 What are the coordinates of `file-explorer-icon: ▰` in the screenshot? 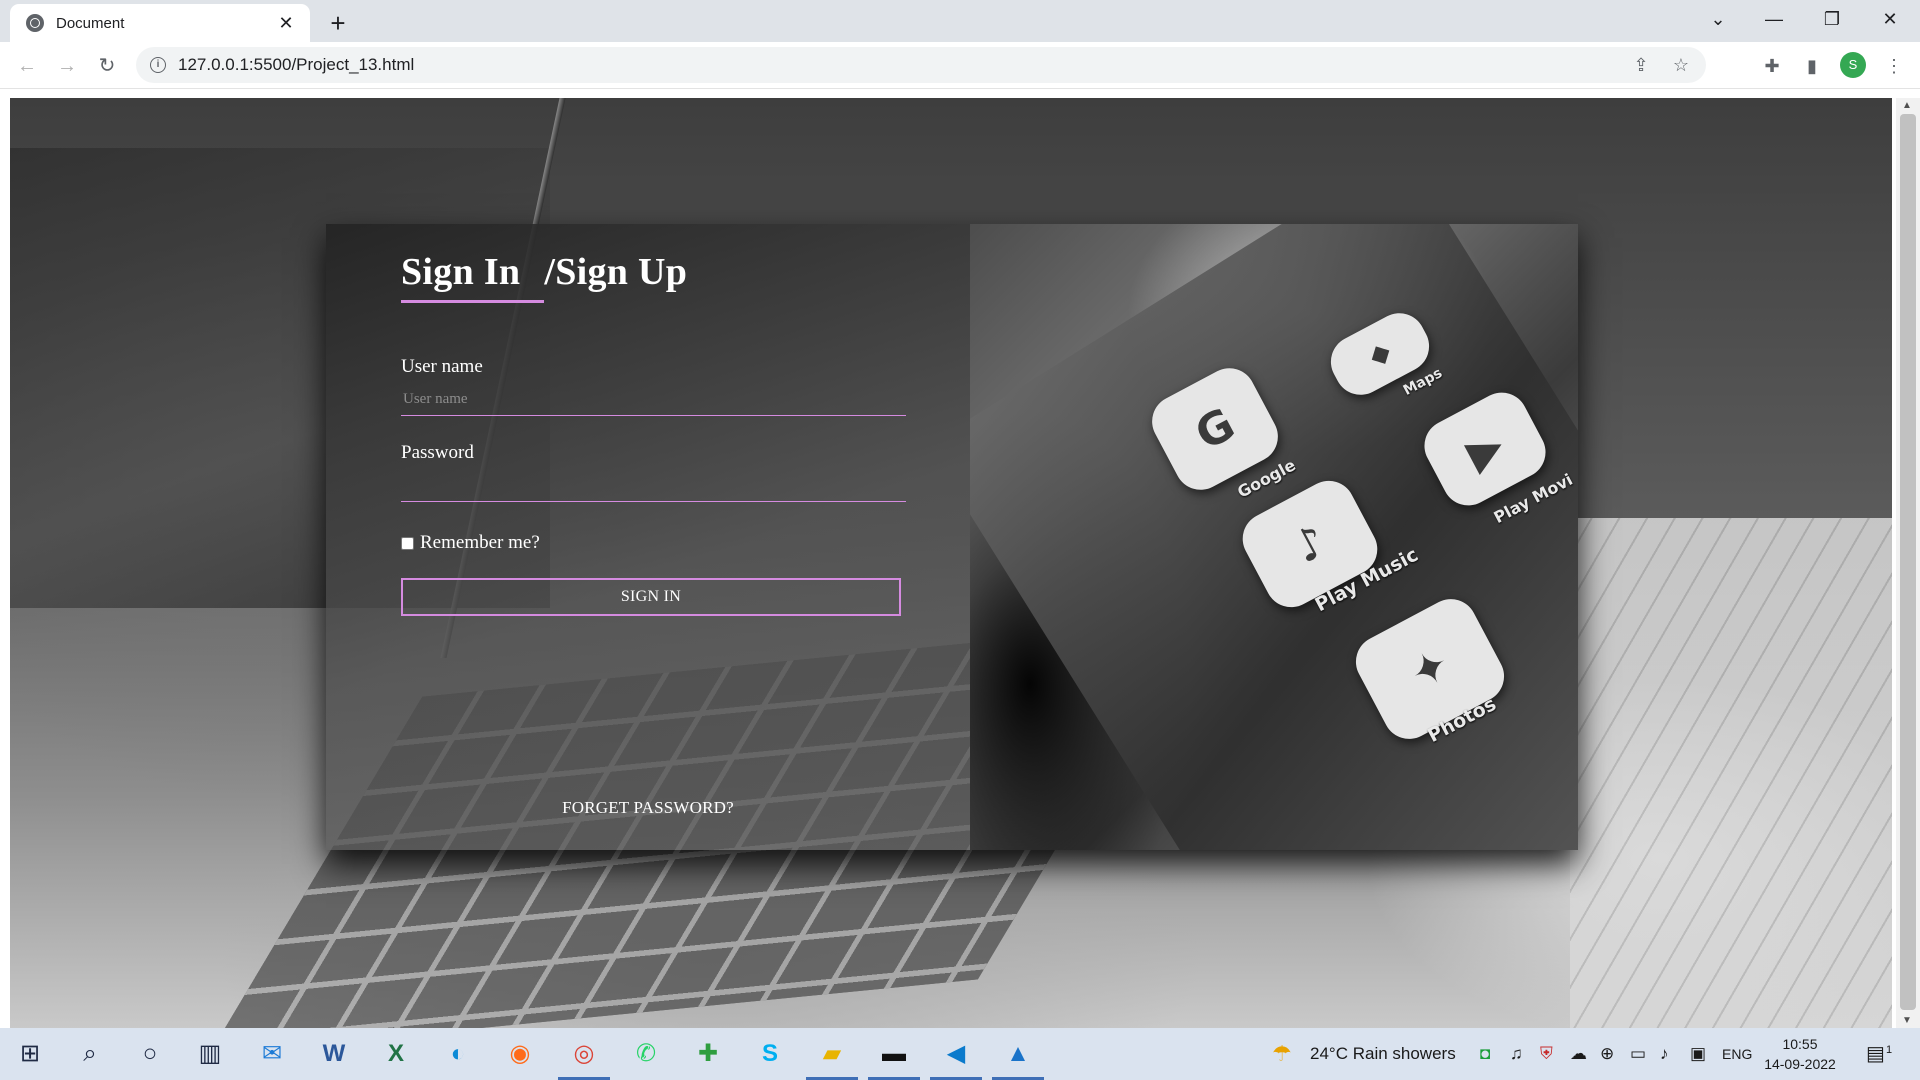 It's located at (832, 1058).